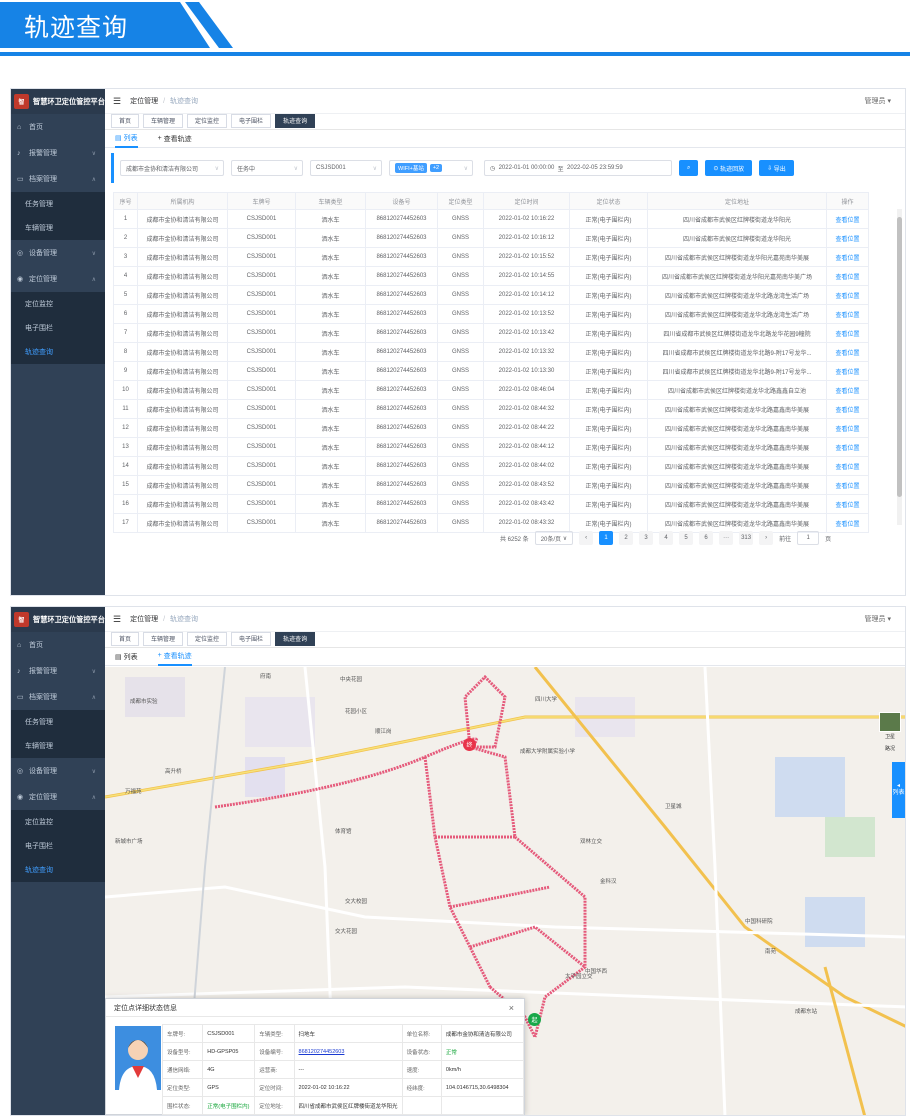 The height and width of the screenshot is (1120, 910). I want to click on table-cell: 四川省成都市武侯区红牌楼街道龙华阳光, so click(737, 219).